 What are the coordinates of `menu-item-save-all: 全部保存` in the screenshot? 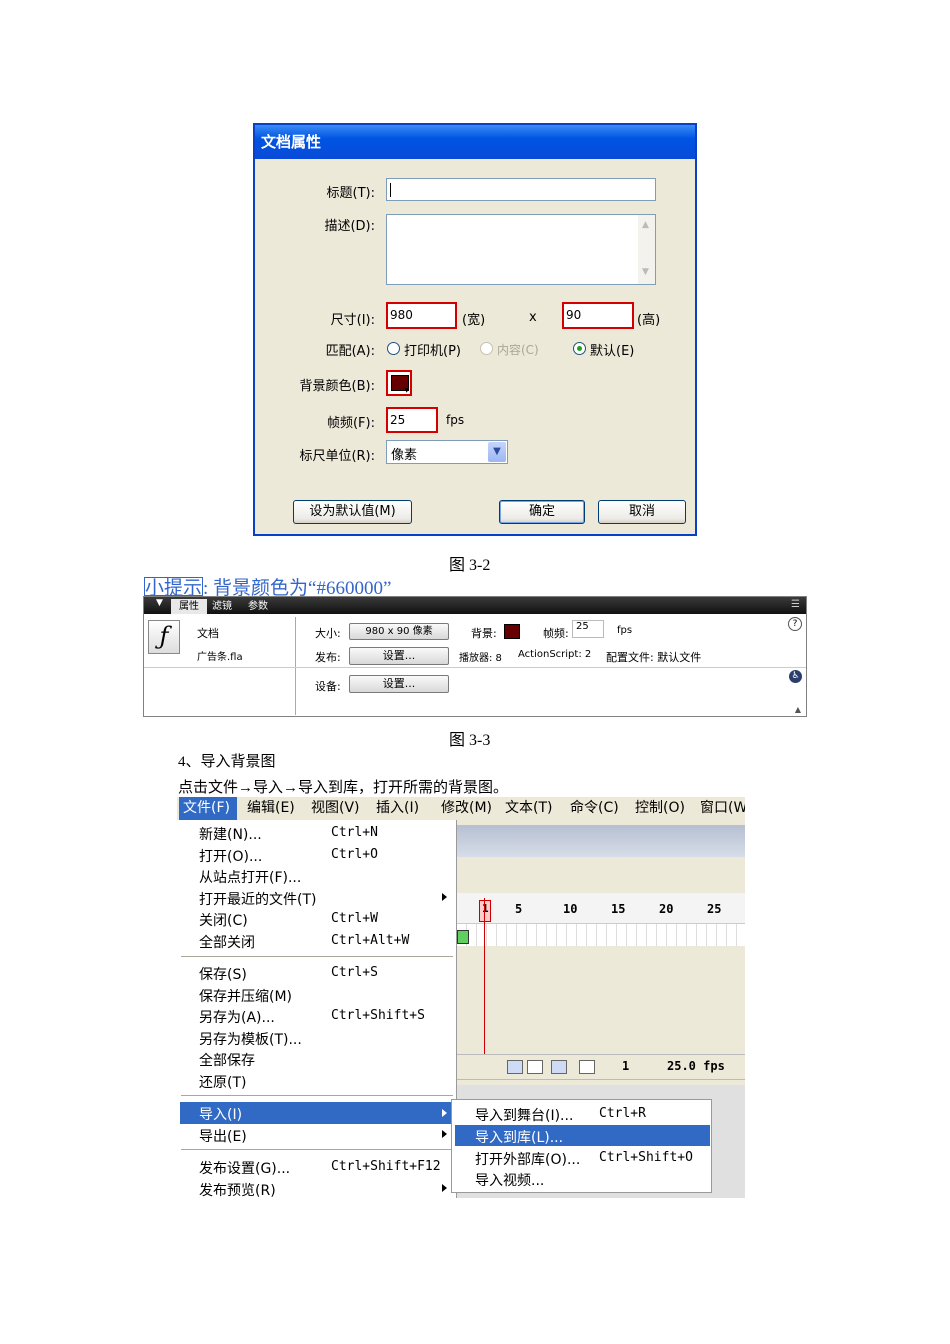 It's located at (227, 1060).